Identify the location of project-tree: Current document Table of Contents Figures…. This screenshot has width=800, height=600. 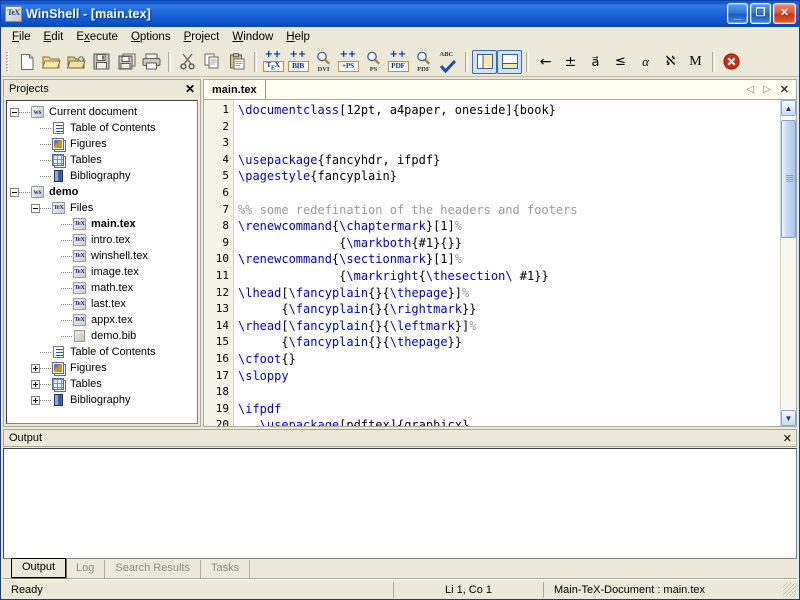
(102, 262).